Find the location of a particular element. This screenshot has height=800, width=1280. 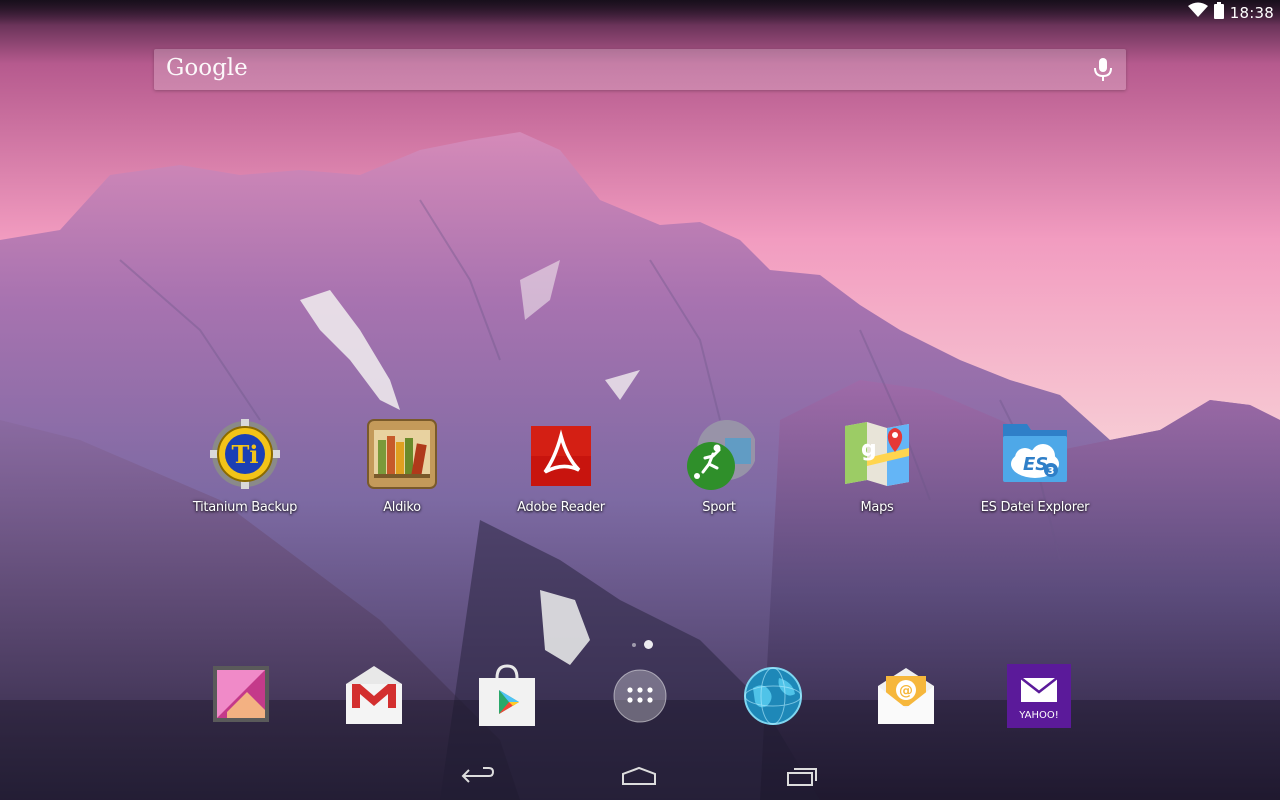

app-titanium-backup: Ti Titanium Backup is located at coordinates (245, 468).